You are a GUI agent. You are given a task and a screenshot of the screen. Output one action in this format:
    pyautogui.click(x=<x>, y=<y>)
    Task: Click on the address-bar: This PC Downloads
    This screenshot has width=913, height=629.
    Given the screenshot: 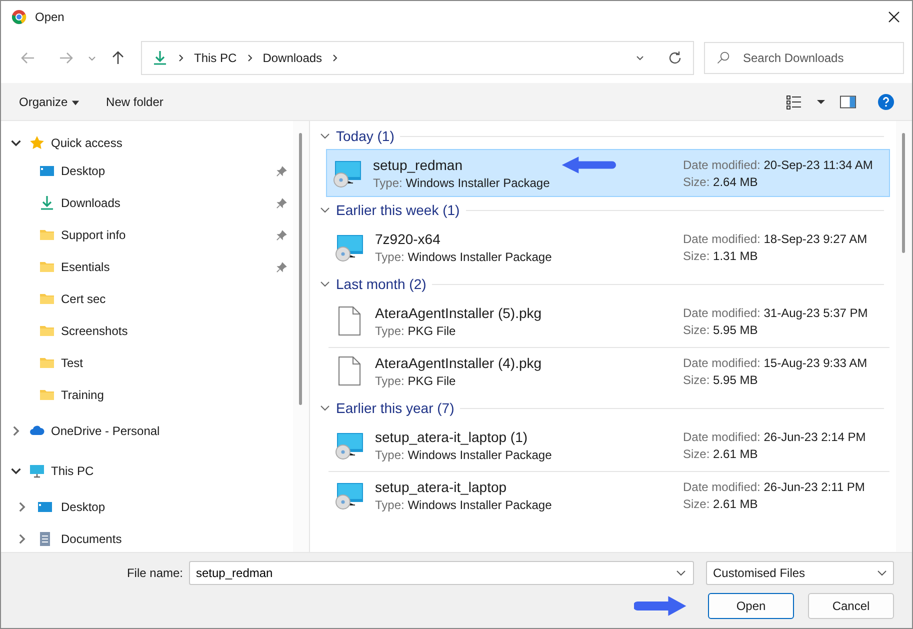 What is the action you would take?
    pyautogui.click(x=417, y=58)
    